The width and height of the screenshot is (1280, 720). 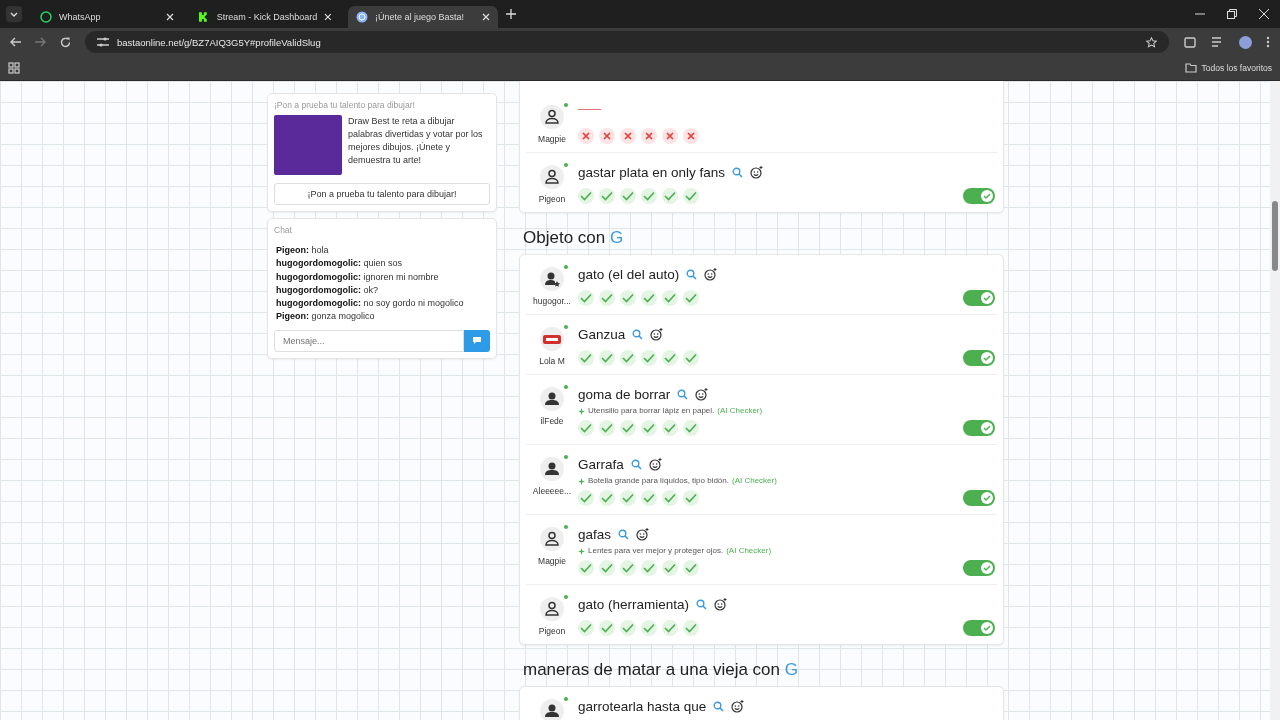 What do you see at coordinates (566, 387) in the screenshot?
I see `online-dot` at bounding box center [566, 387].